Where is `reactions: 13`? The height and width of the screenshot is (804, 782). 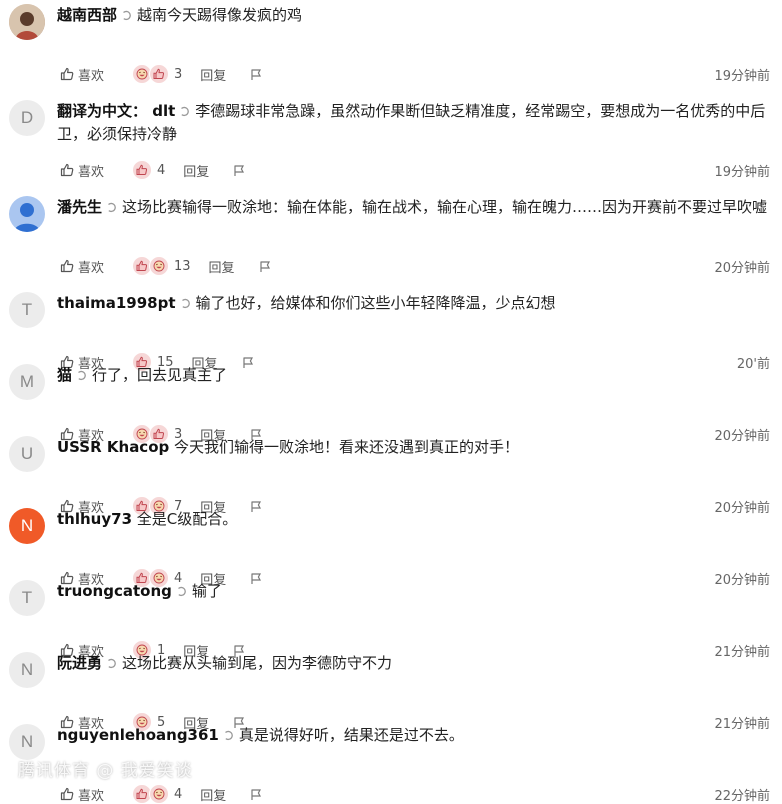 reactions: 13 is located at coordinates (161, 266).